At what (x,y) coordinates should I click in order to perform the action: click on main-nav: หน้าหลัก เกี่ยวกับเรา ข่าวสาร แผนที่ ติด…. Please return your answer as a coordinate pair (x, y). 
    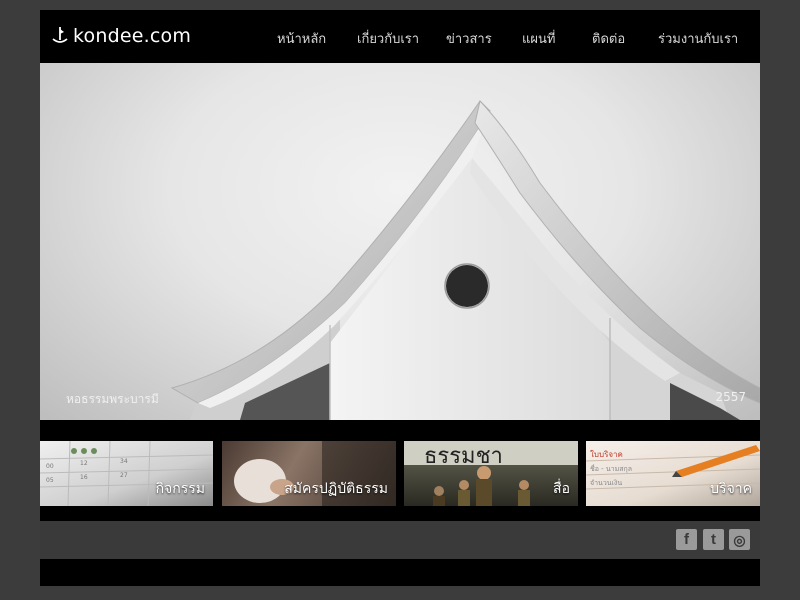
    Looking at the image, I should click on (400, 38).